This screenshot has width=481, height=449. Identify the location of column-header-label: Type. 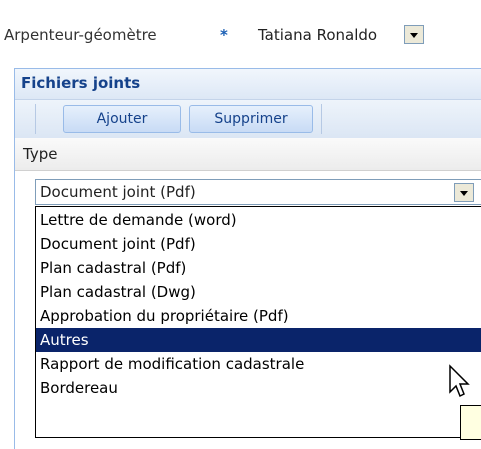
(40, 154).